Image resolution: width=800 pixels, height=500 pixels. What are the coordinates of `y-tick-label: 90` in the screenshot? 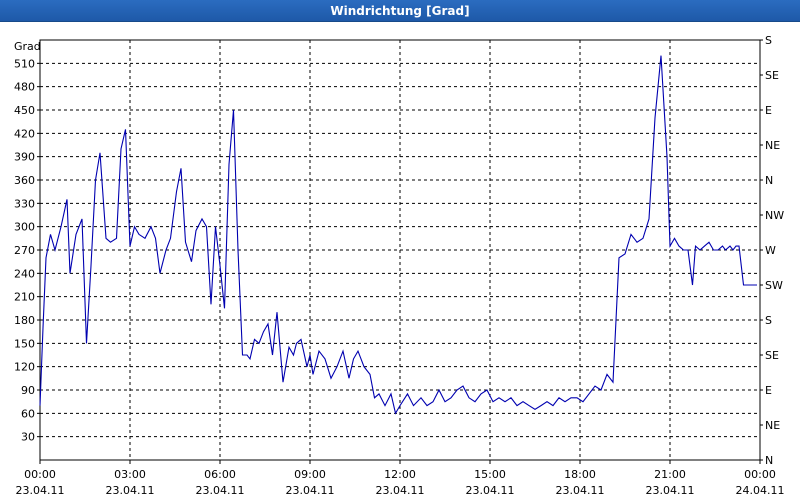 It's located at (28, 390).